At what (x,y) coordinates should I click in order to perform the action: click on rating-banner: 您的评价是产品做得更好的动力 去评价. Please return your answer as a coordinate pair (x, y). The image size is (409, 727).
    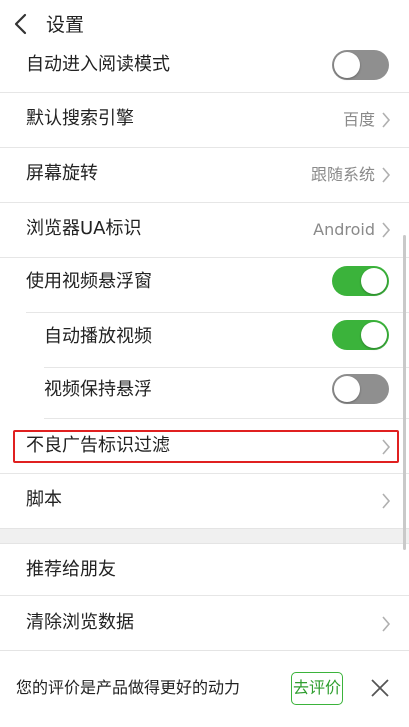
    Looking at the image, I should click on (204, 688).